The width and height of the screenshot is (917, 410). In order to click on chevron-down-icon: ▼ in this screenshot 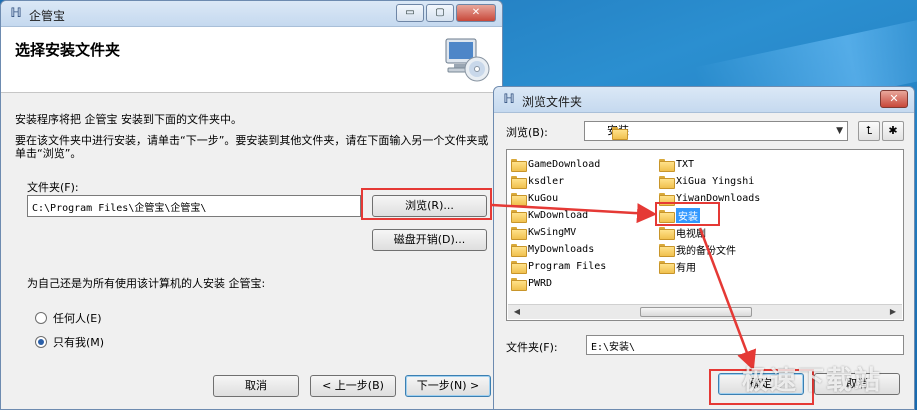, I will do `click(839, 131)`.